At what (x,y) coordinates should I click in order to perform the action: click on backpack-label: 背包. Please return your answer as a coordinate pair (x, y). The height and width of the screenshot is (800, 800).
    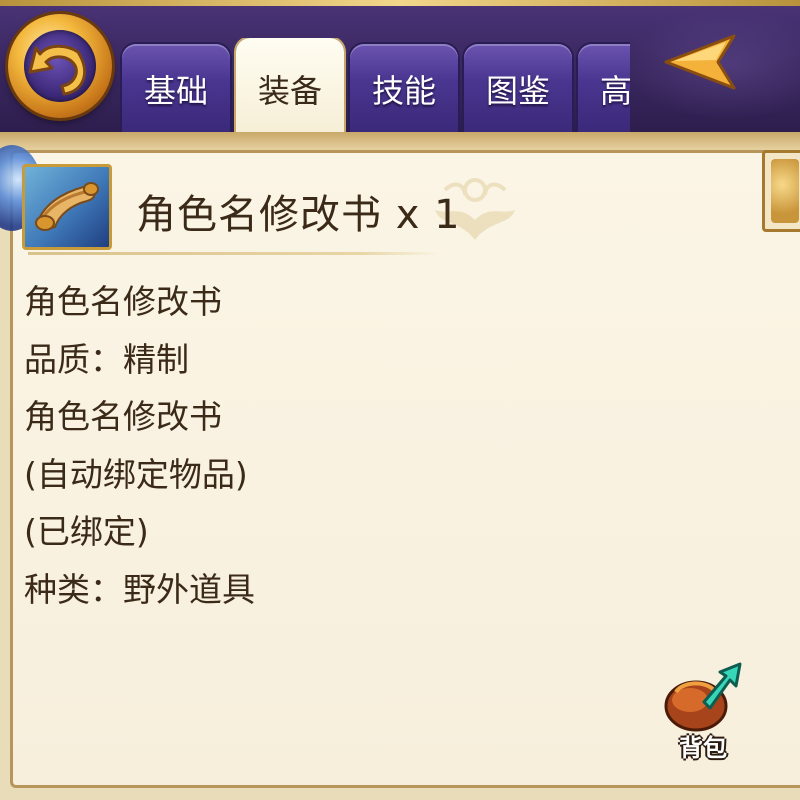
    Looking at the image, I should click on (703, 748).